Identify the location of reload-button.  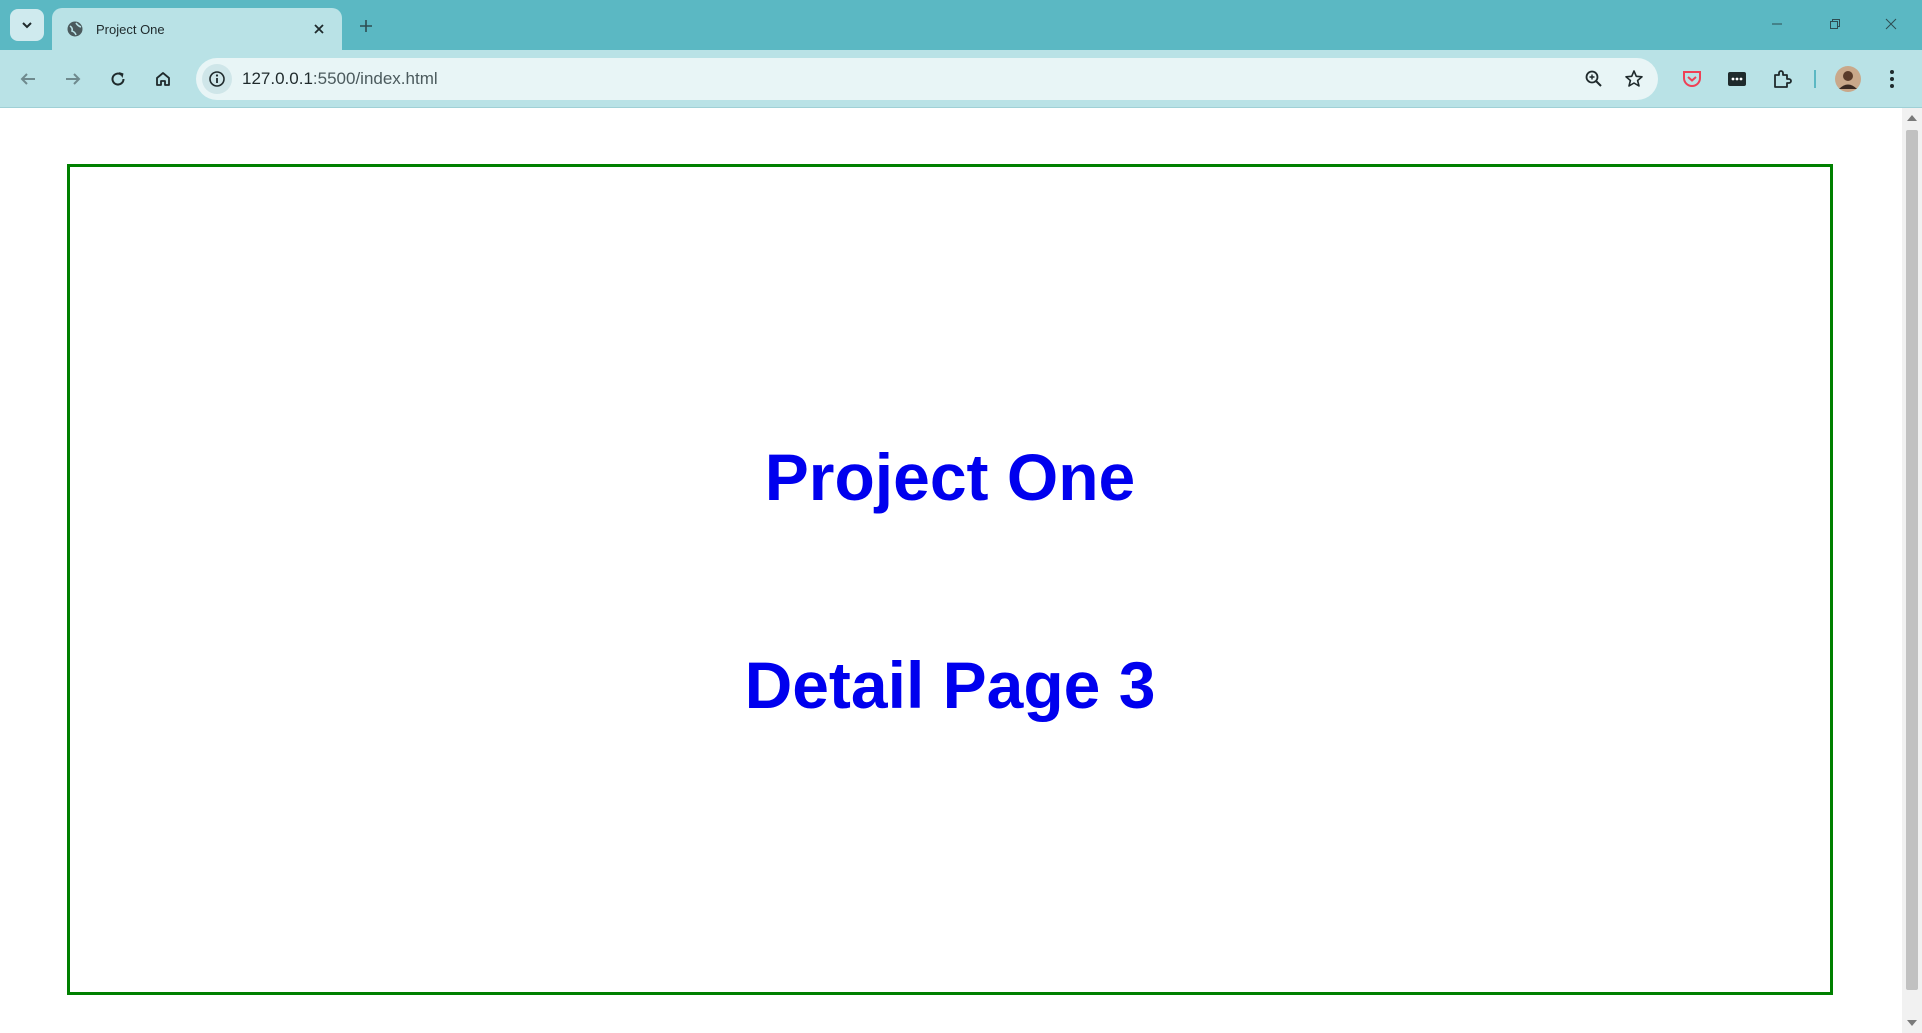
(118, 79).